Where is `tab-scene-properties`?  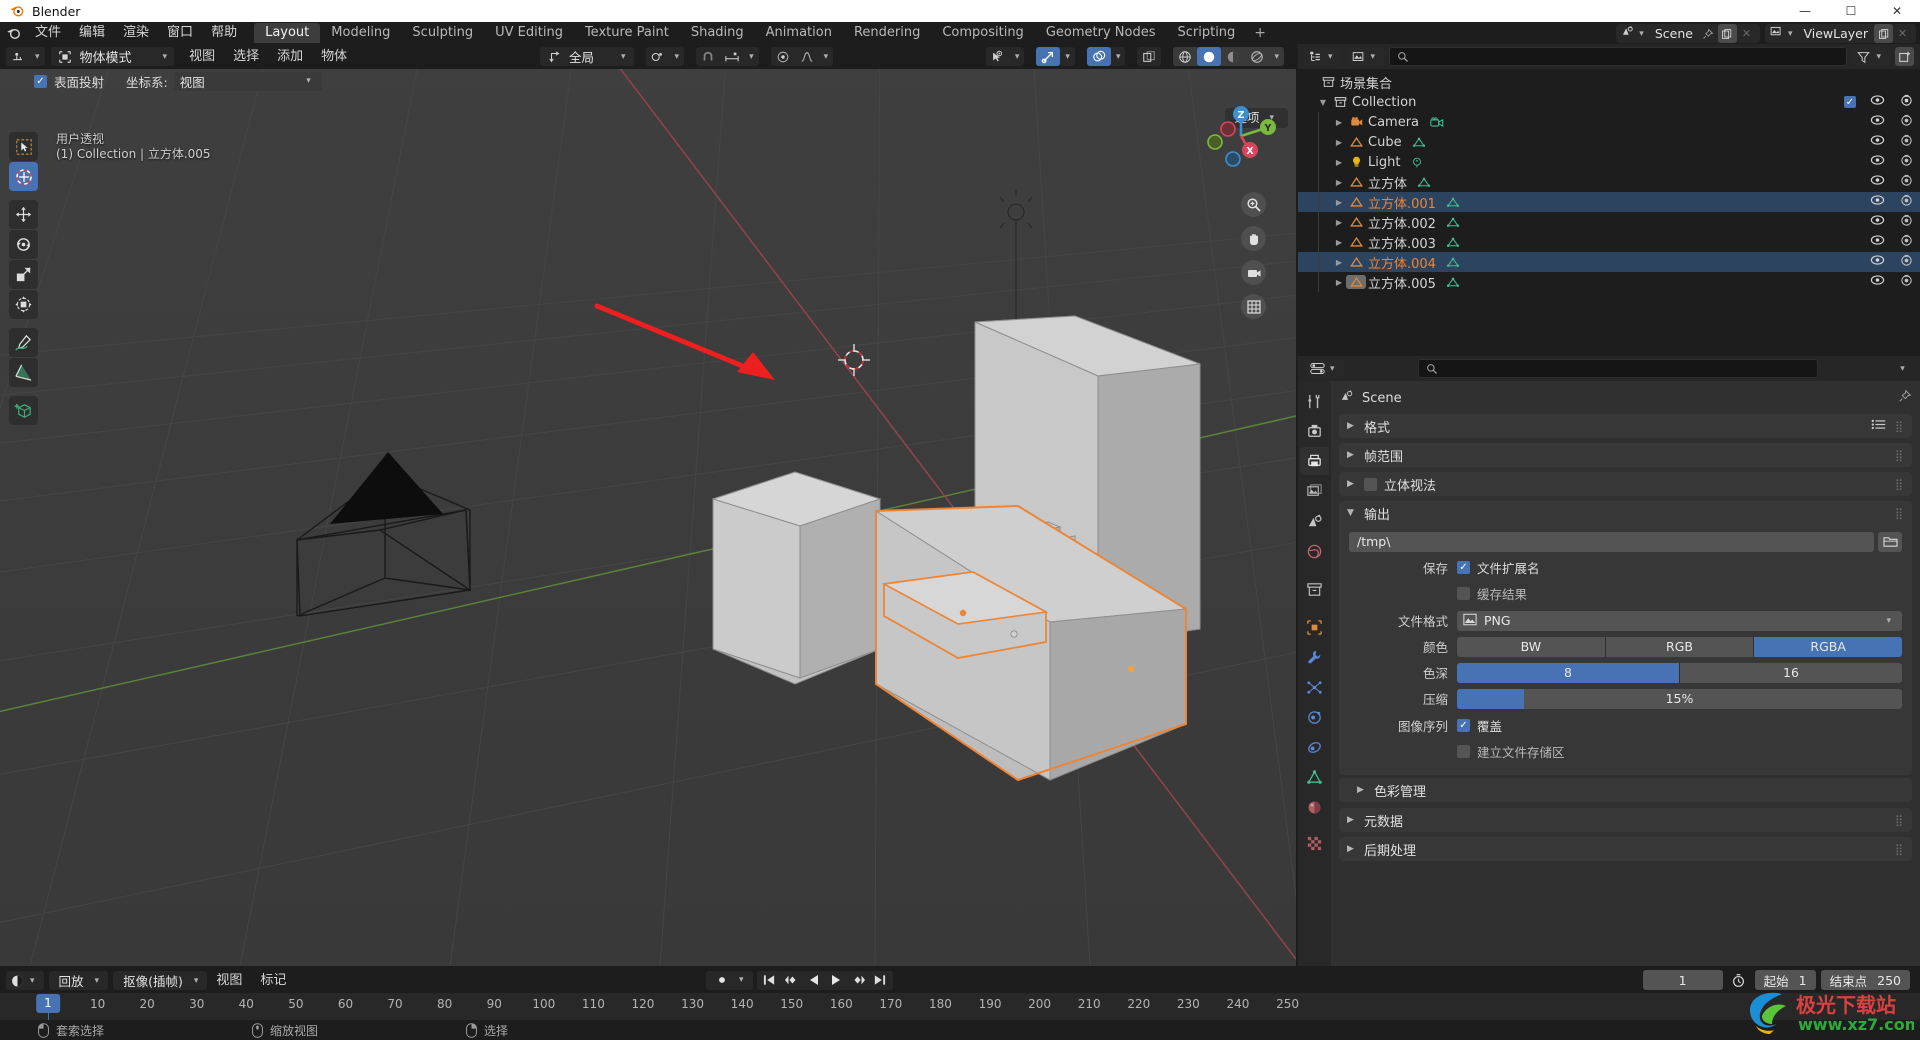
tab-scene-properties is located at coordinates (1314, 521).